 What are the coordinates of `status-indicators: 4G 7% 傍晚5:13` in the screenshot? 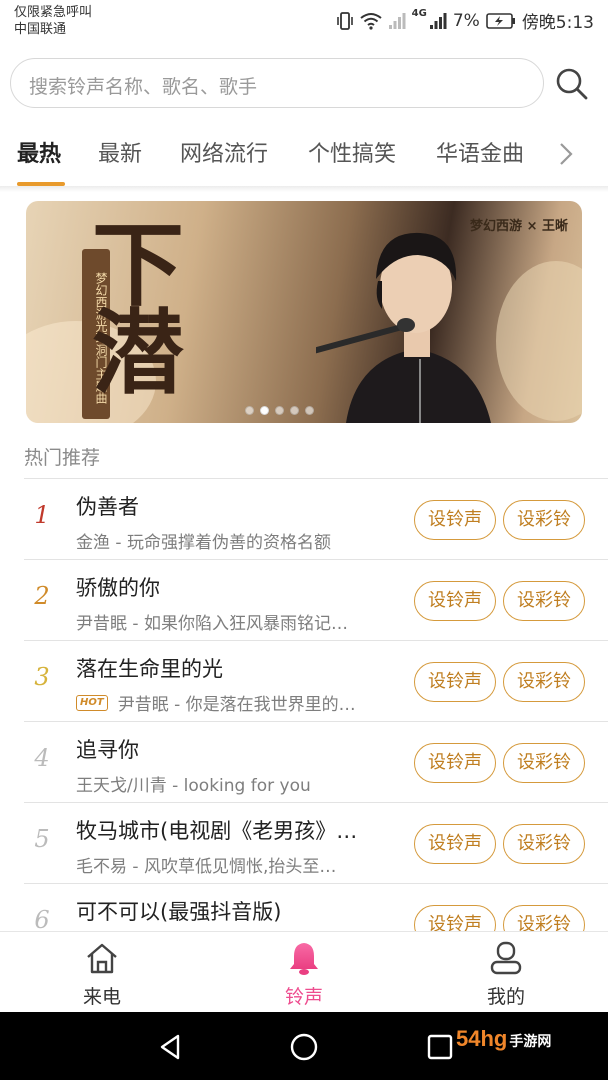 It's located at (465, 20).